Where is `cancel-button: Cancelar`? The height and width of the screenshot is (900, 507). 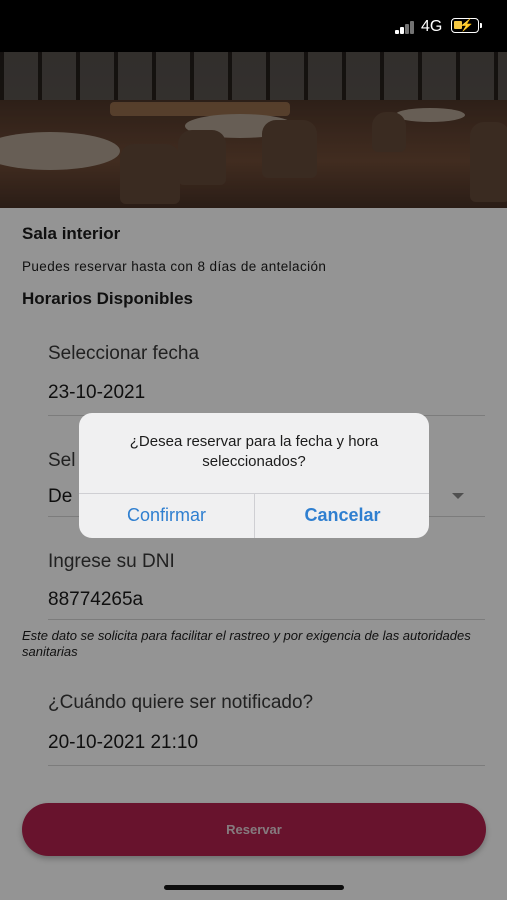
cancel-button: Cancelar is located at coordinates (342, 515).